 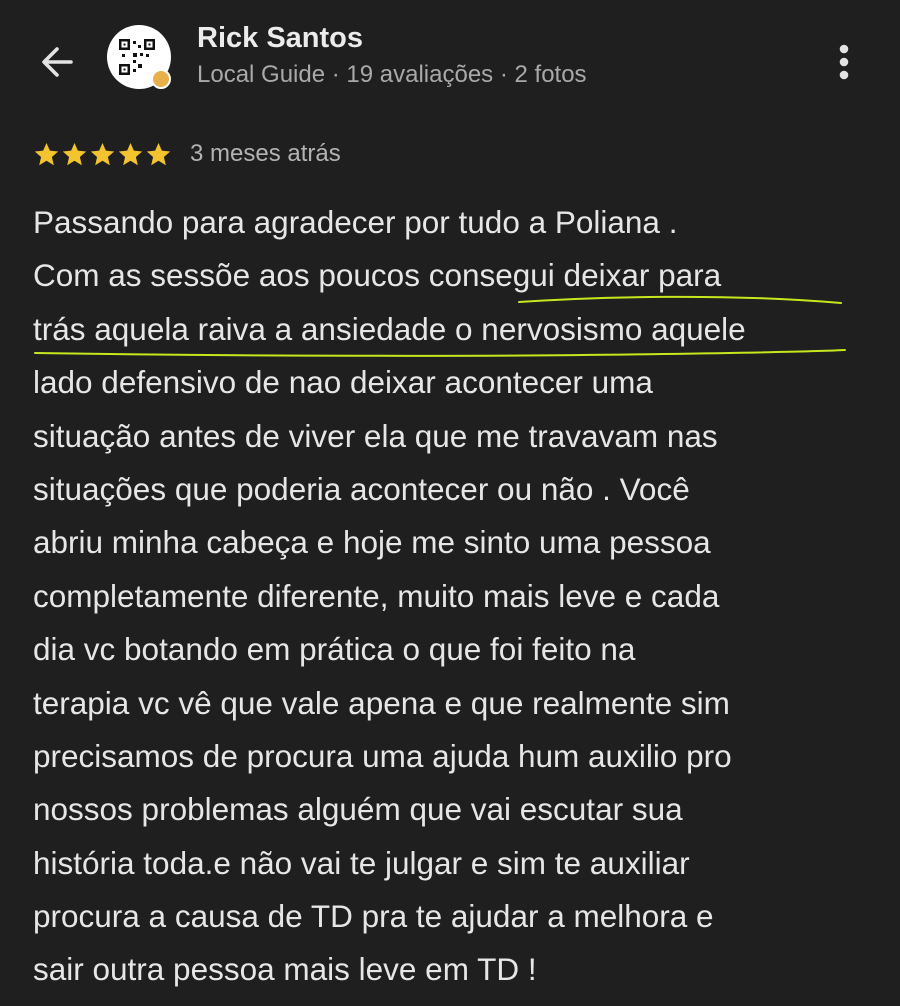 I want to click on qr-code-icon, so click(x=137, y=57).